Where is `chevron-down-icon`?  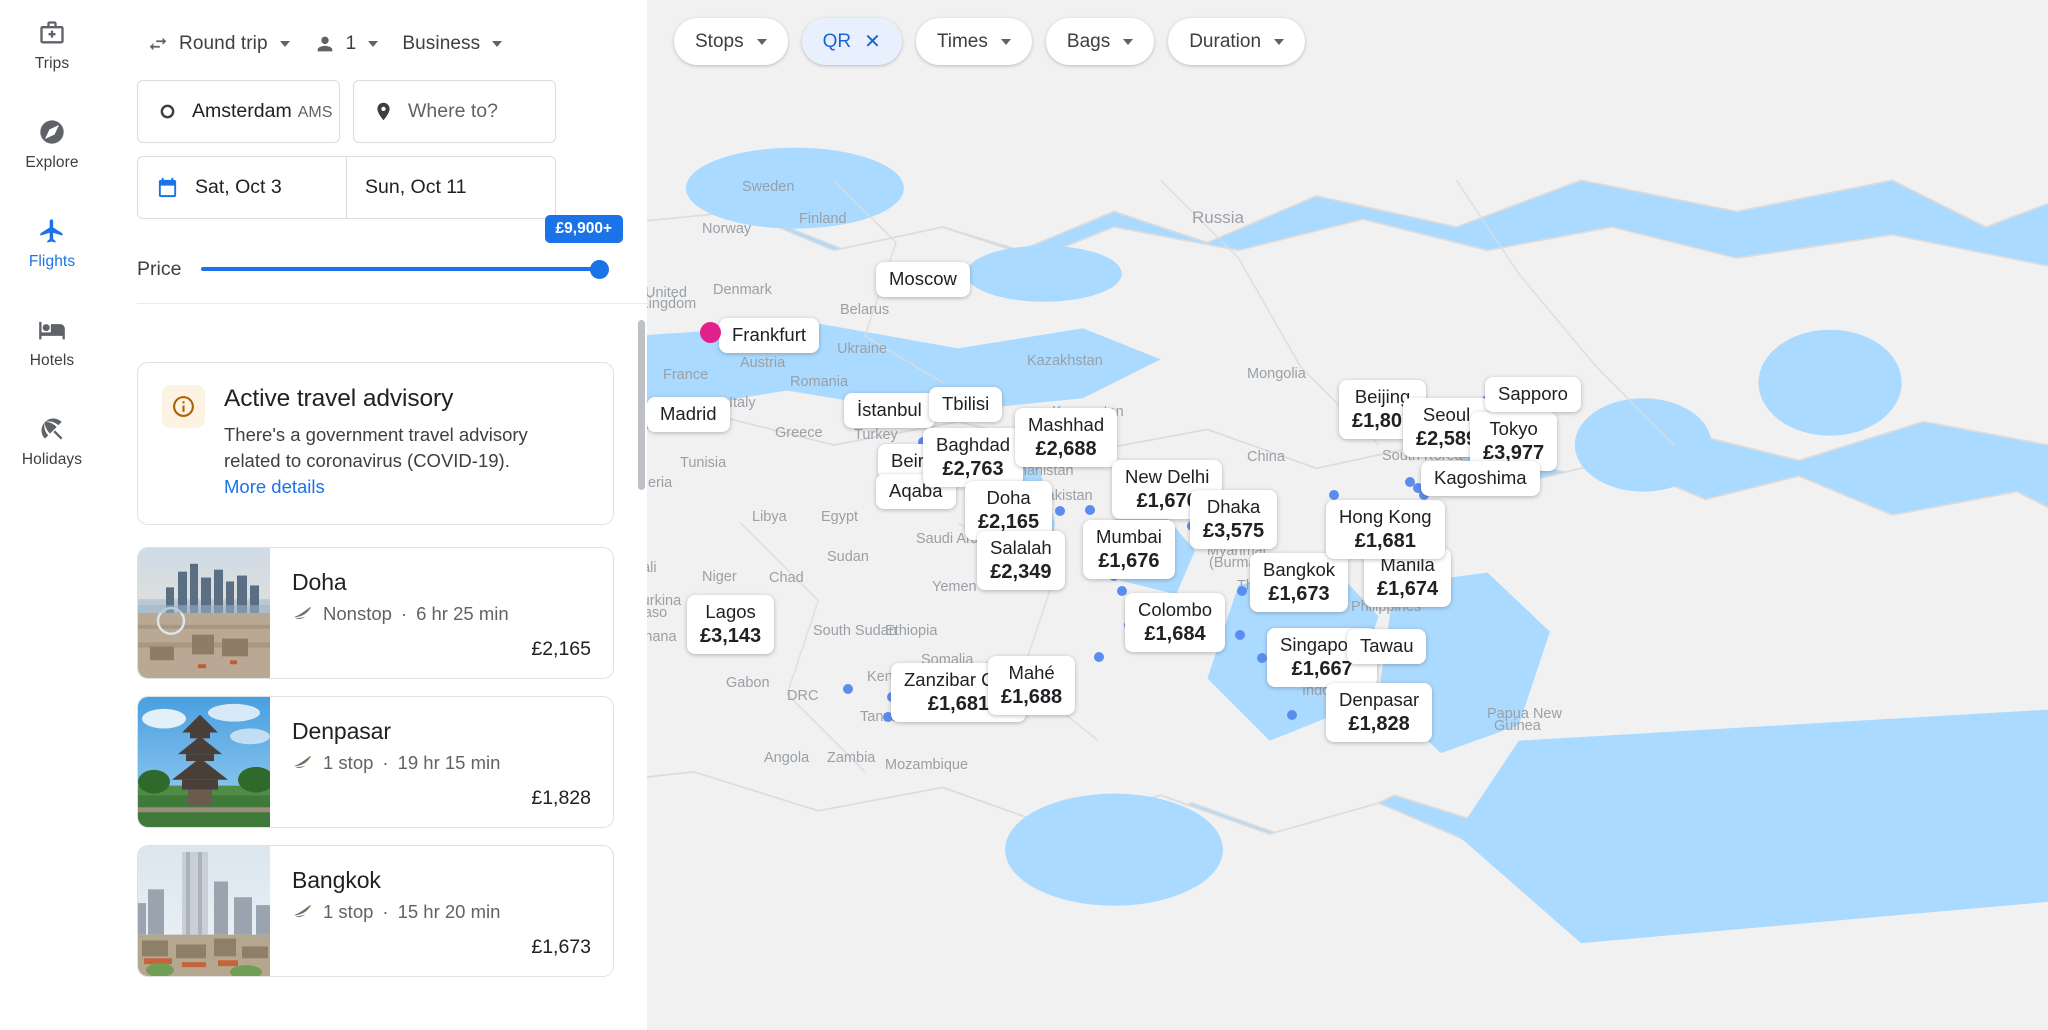 chevron-down-icon is located at coordinates (1128, 41).